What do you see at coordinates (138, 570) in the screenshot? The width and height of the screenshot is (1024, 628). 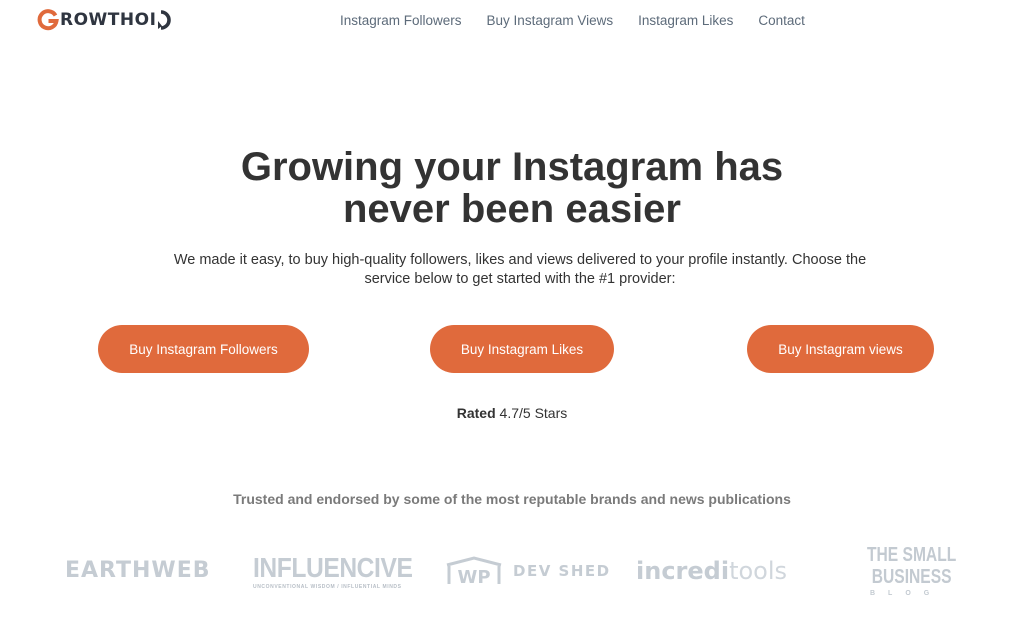 I see `brand-earthweb-logo: EARTHWEB` at bounding box center [138, 570].